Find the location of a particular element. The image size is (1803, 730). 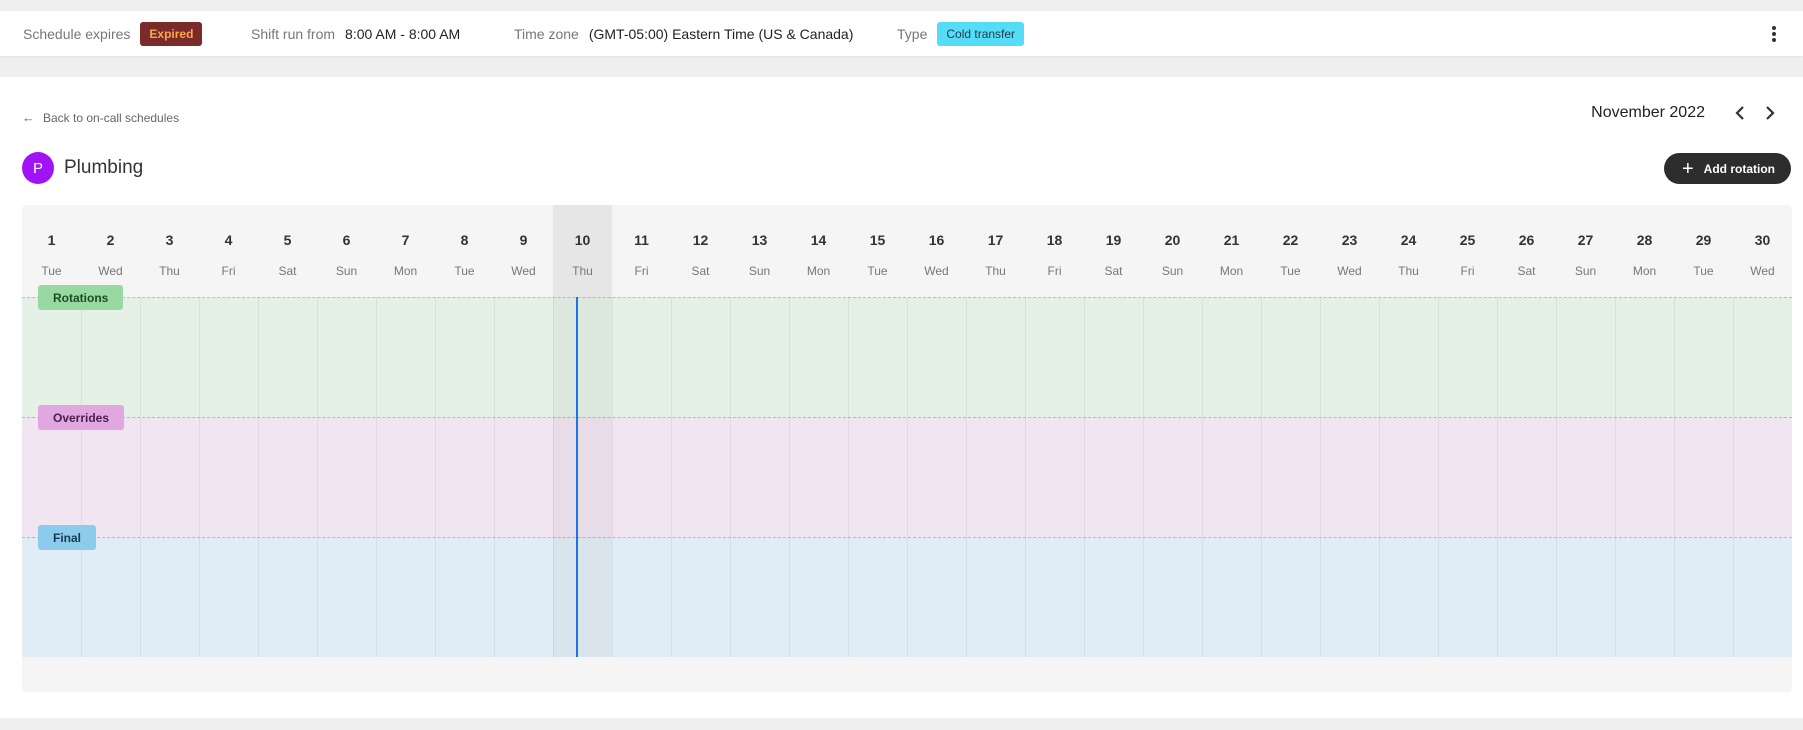

day-column-header: 23 Wed is located at coordinates (1349, 251).